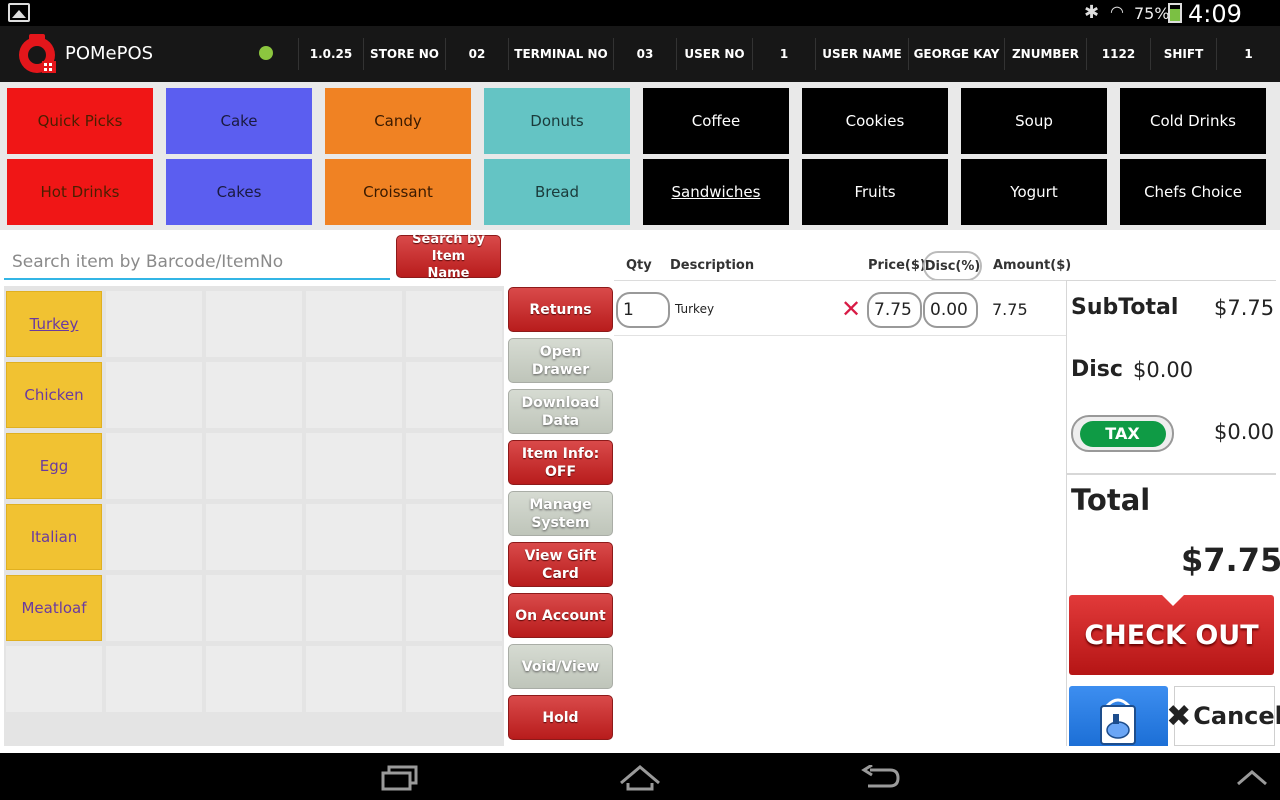 Image resolution: width=1280 pixels, height=800 pixels. I want to click on order-line-row: 1 Turkey ✕ 7.75 0.00 7.75, so click(840, 311).